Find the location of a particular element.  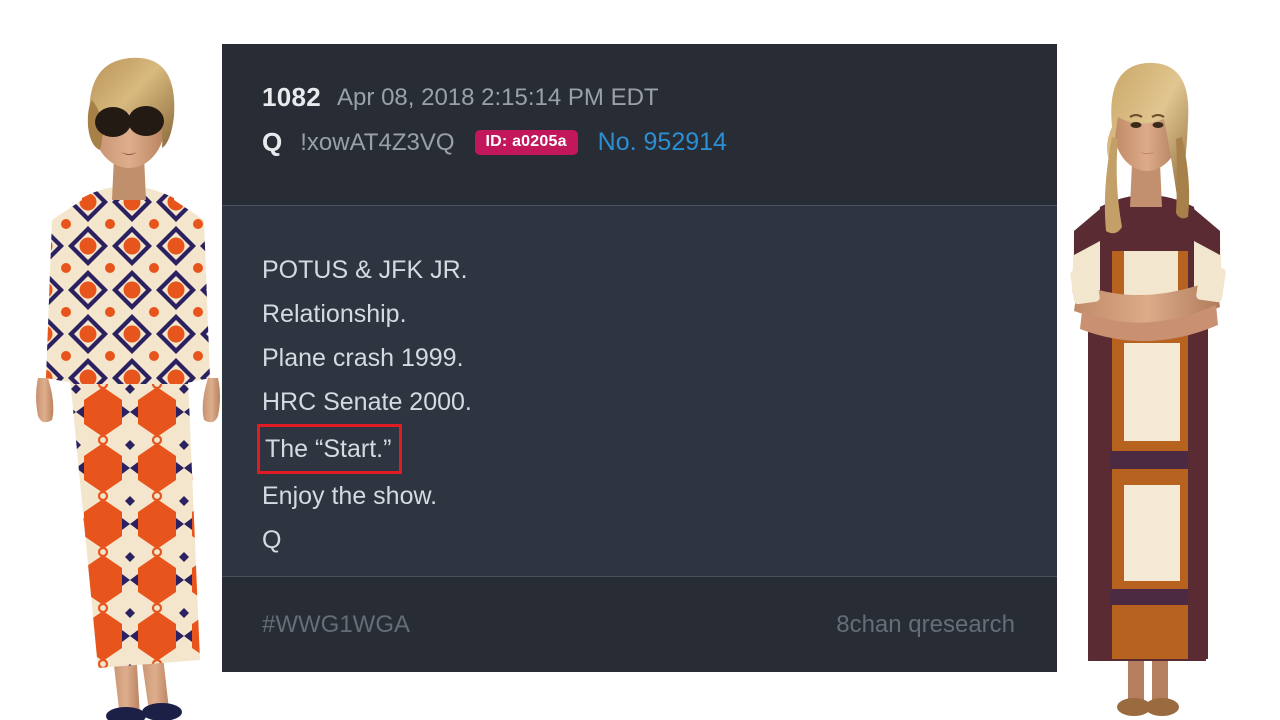

right-figure-photo is located at coordinates (1147, 387).